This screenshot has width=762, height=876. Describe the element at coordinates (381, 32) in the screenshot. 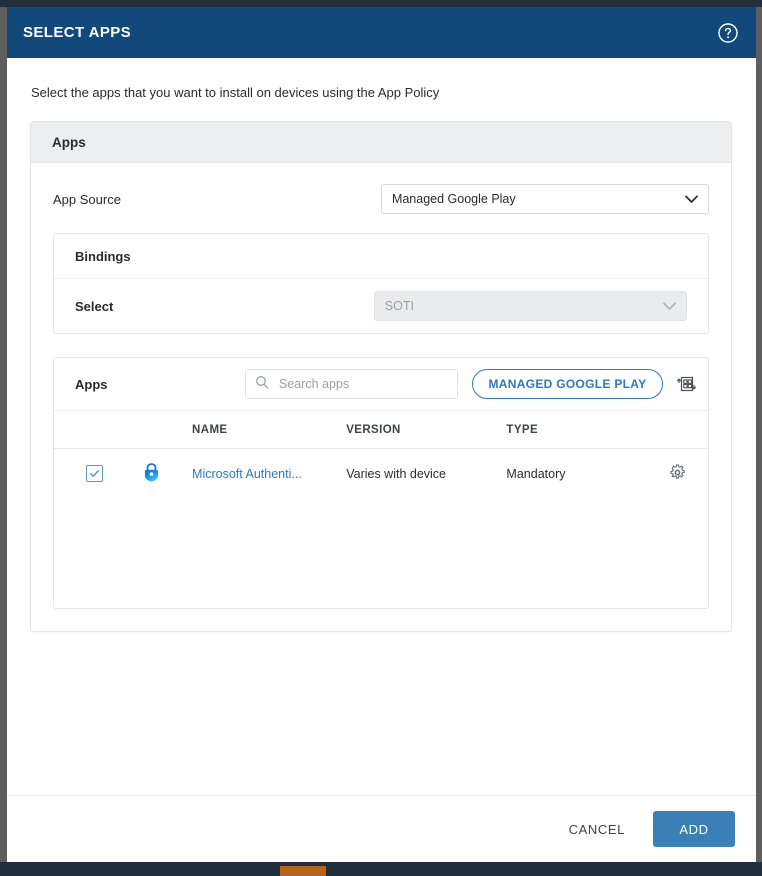

I see `dialog-header: SELECT APPS` at that location.